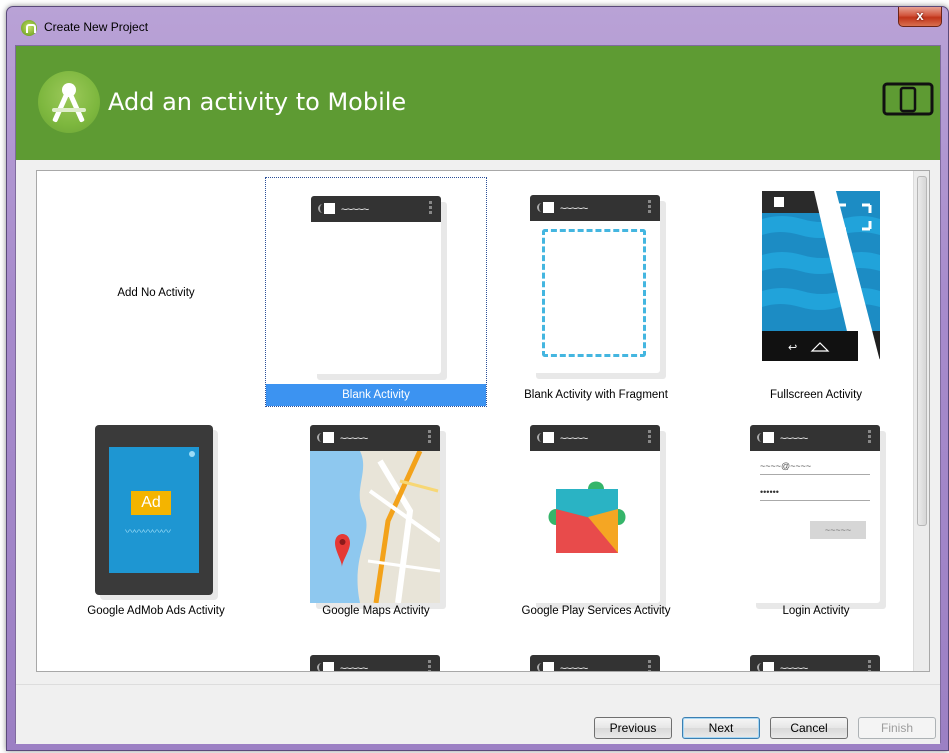 Image resolution: width=949 pixels, height=753 pixels. Describe the element at coordinates (908, 99) in the screenshot. I see `mobile-device-icon` at that location.